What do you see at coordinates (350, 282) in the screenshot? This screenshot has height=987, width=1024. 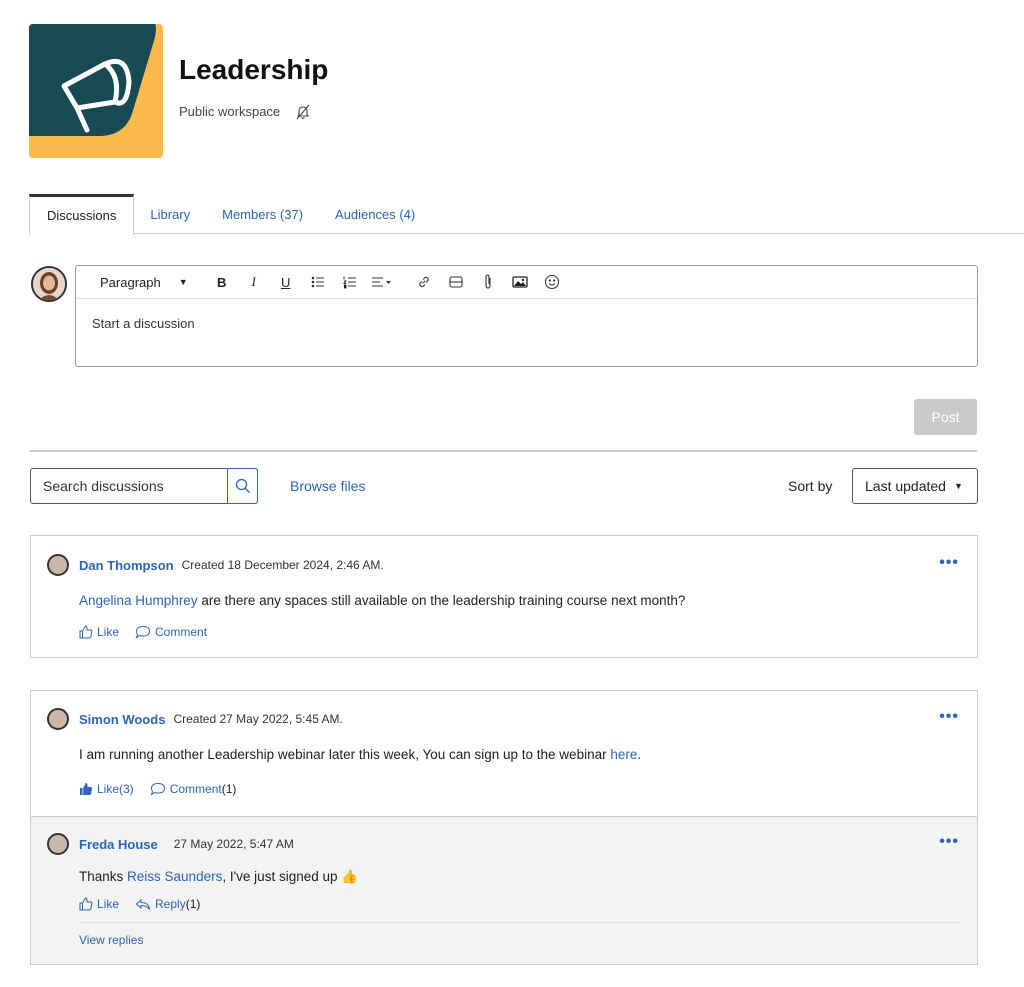 I see `numbered-list-icon` at bounding box center [350, 282].